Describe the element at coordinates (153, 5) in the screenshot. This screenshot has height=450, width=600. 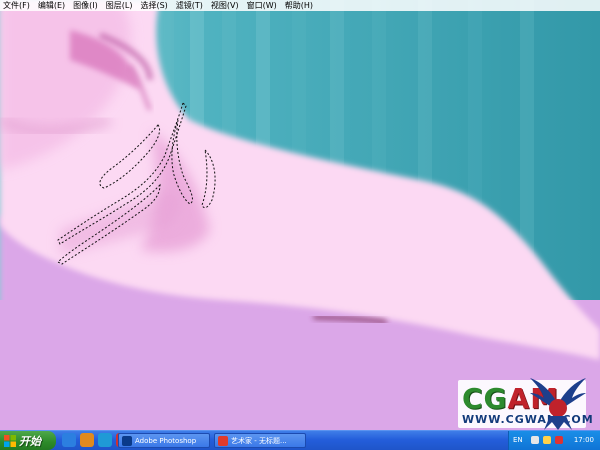
I see `menu-select: 选择(S)` at that location.